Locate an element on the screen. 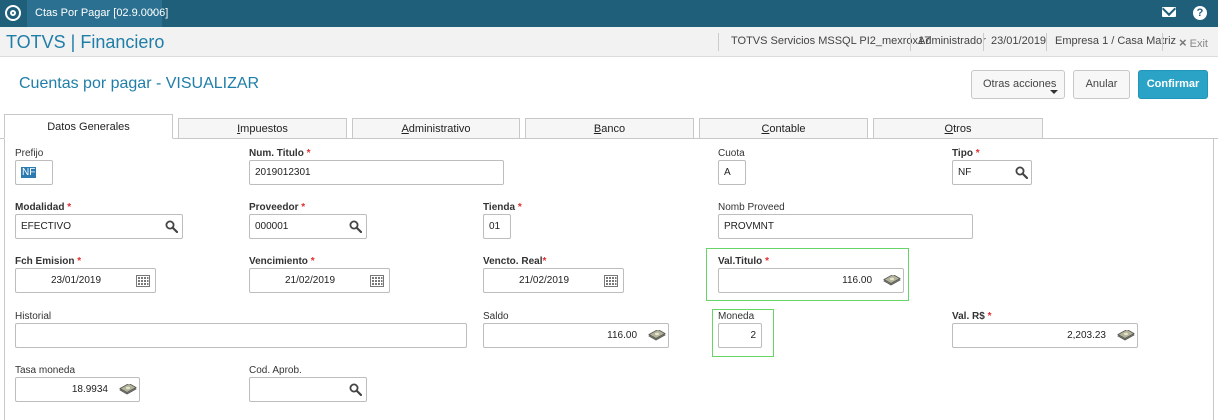 The height and width of the screenshot is (420, 1218). window-tab-label: Ctas Por Pagar [02.9.0006] is located at coordinates (102, 13).